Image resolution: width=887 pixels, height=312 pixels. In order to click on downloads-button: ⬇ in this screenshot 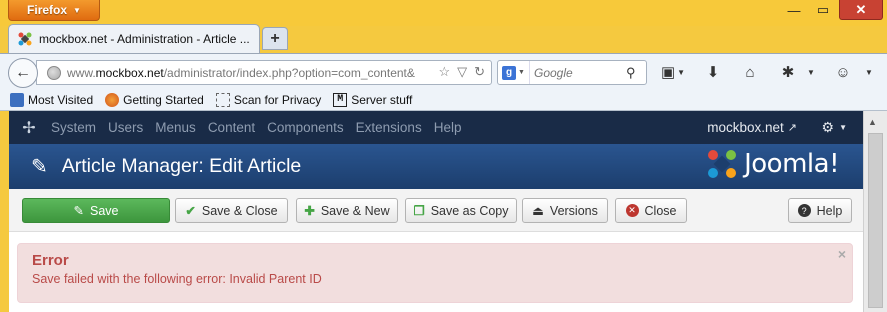, I will do `click(713, 72)`.